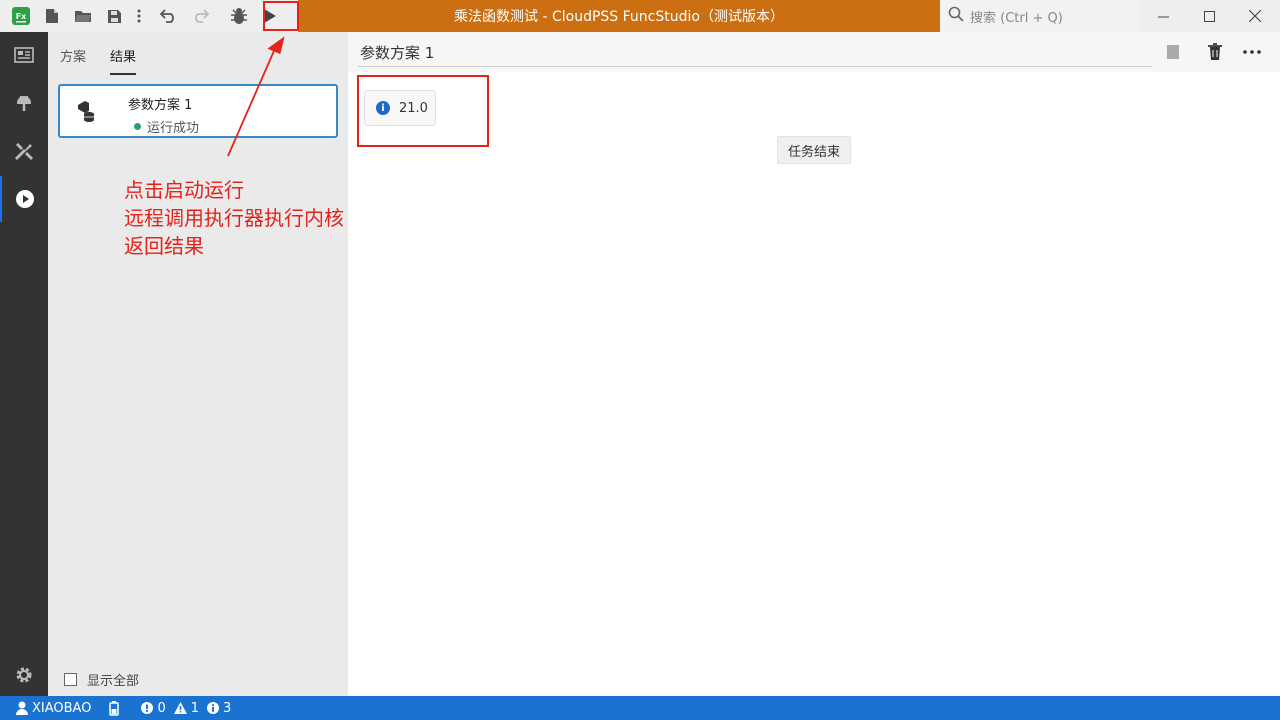  Describe the element at coordinates (184, 190) in the screenshot. I see `annotation-line-1: 点击启动运行` at that location.